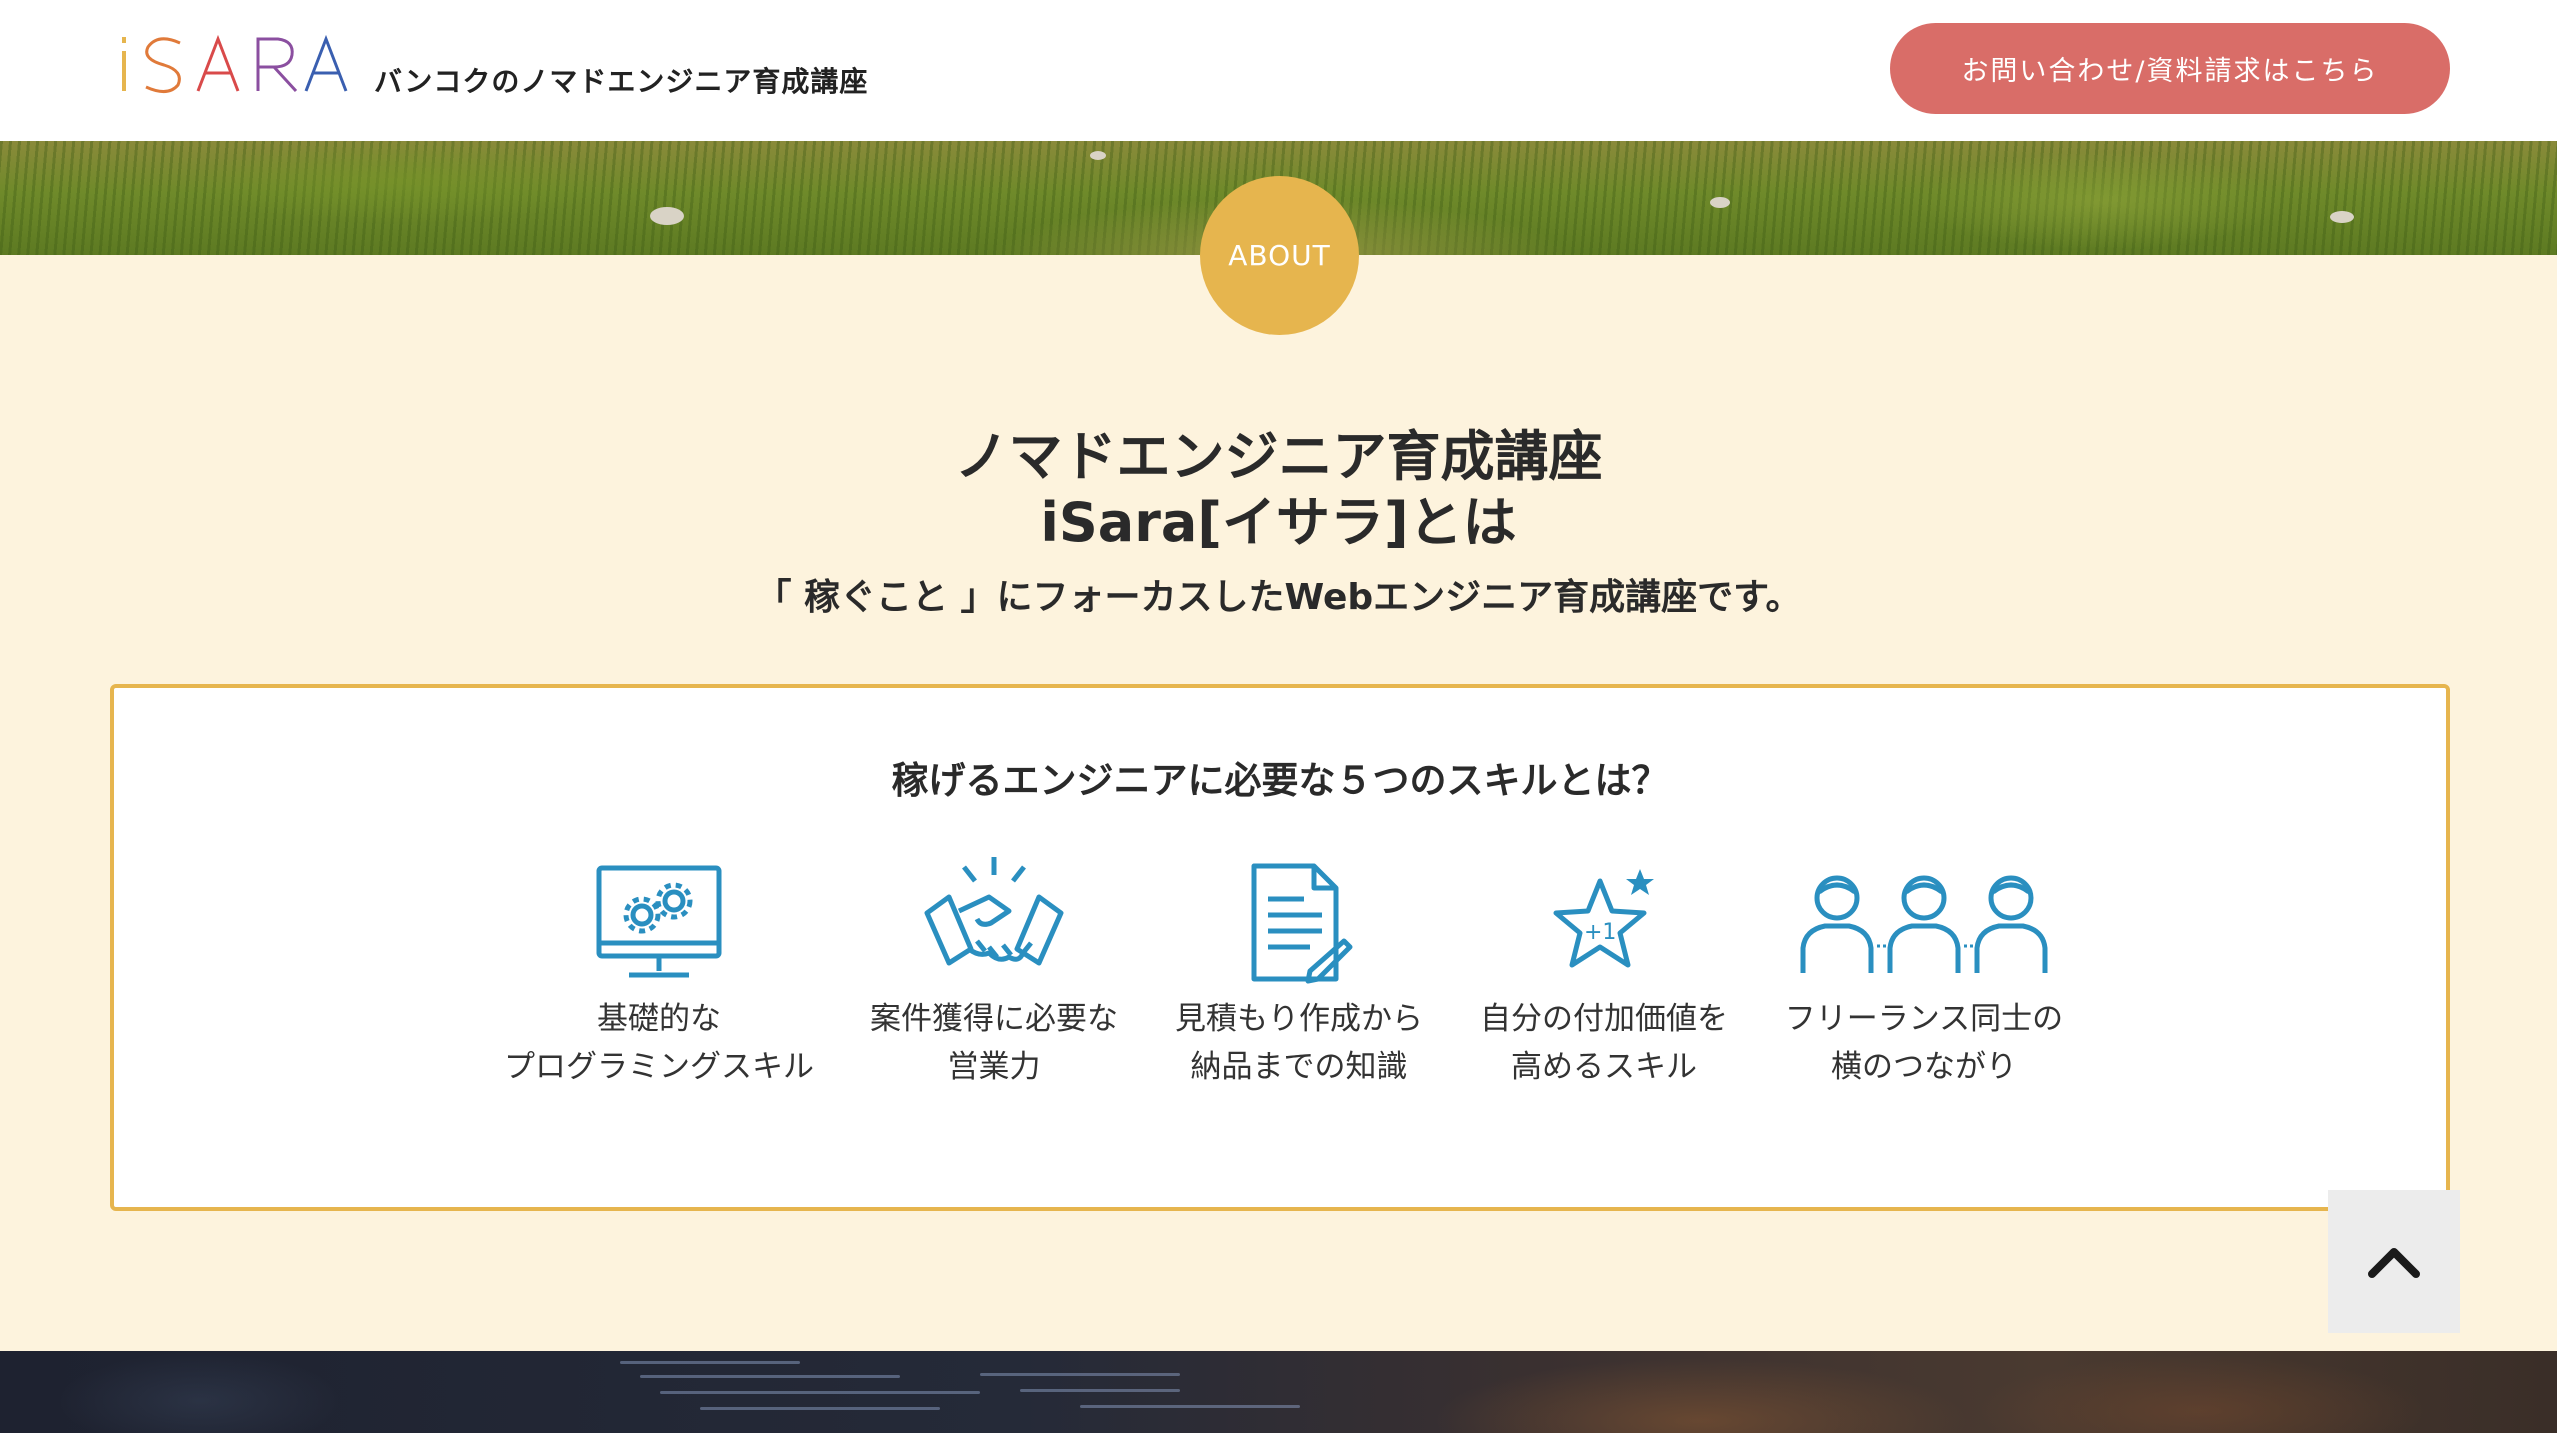 This screenshot has height=1433, width=2557. Describe the element at coordinates (1924, 1067) in the screenshot. I see `skill-label-line2: 横のつながり` at that location.